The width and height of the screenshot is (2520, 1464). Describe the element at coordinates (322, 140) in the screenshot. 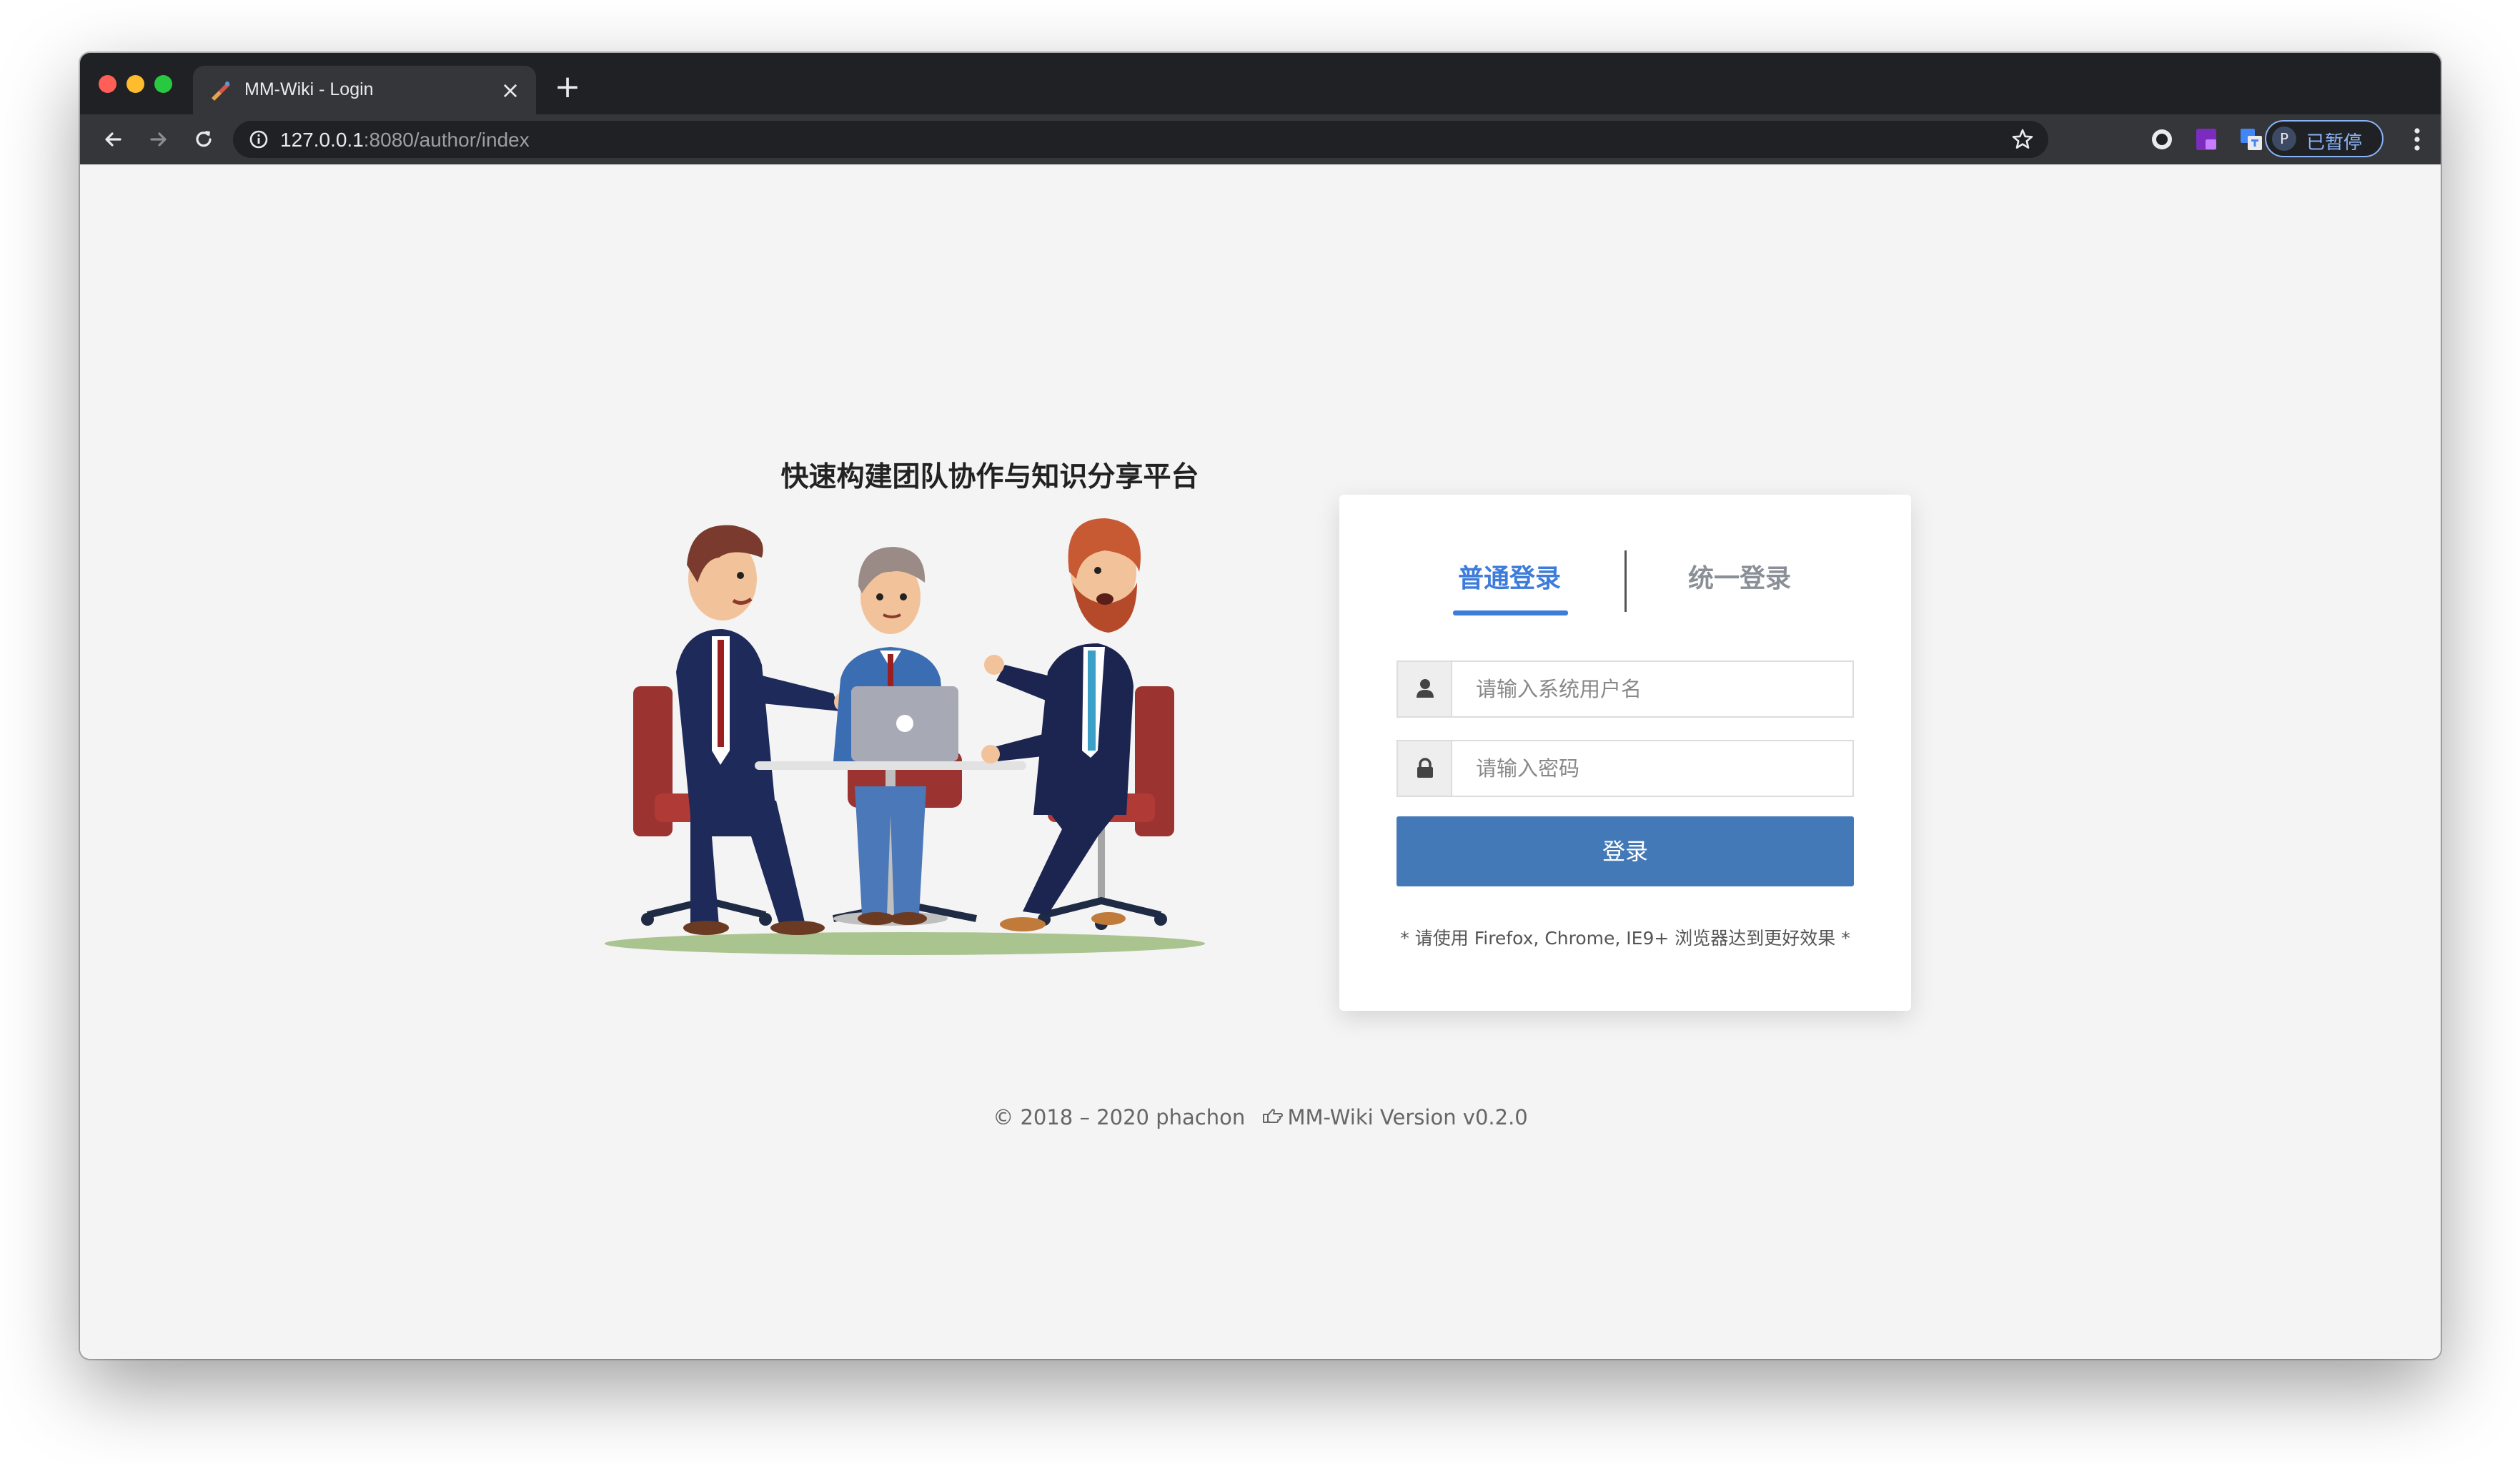

I see `url-host: 127.0.0.1` at that location.